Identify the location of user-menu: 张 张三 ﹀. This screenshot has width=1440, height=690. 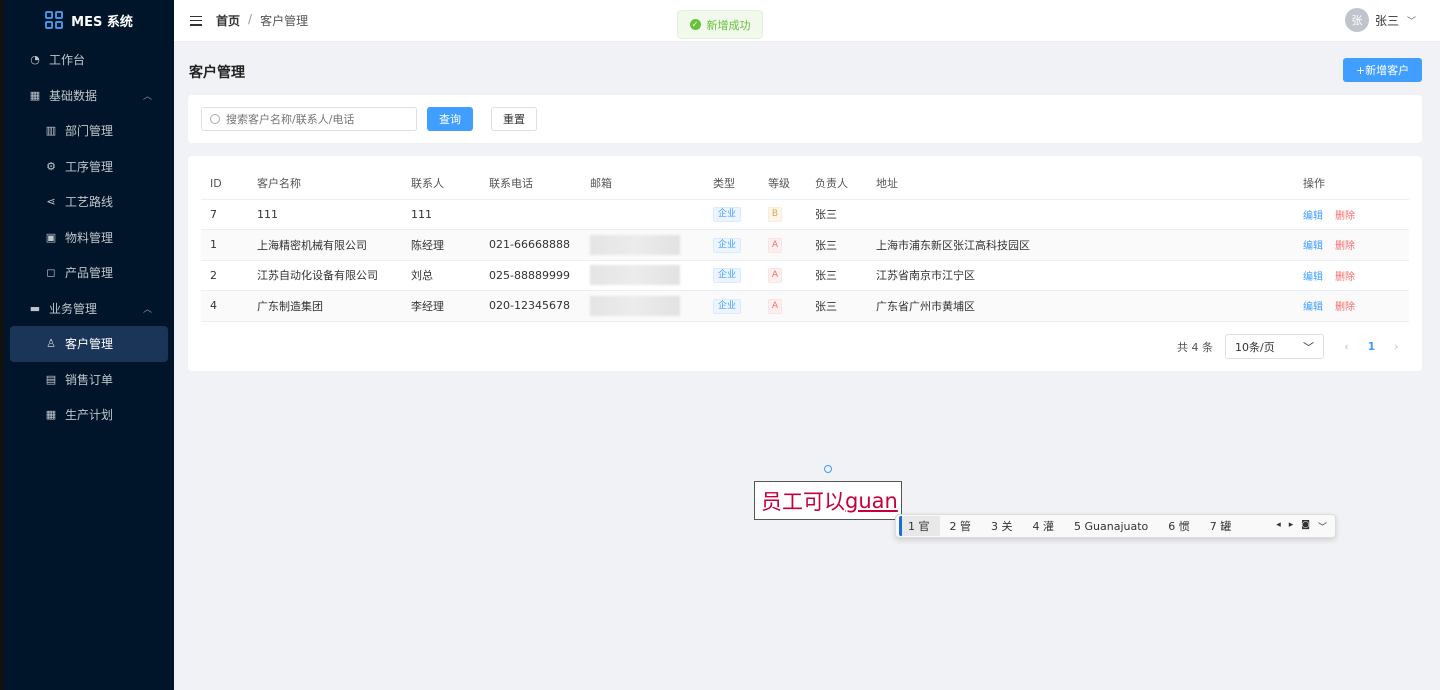
(1380, 20).